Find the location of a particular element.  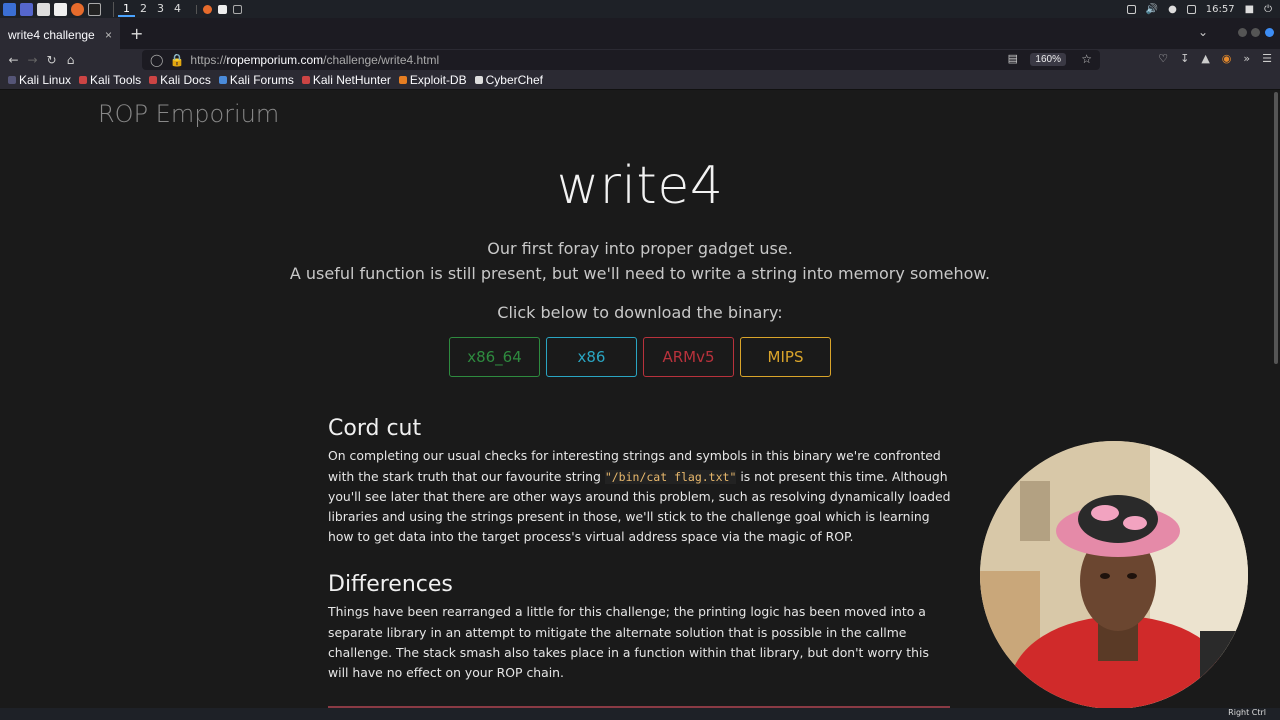

scrollbar-thumb is located at coordinates (1276, 228).